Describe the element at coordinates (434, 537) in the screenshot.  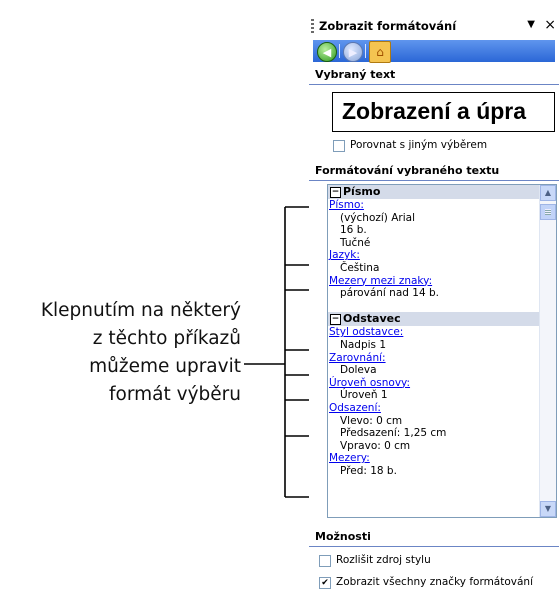
I see `options-section: Možnosti` at that location.